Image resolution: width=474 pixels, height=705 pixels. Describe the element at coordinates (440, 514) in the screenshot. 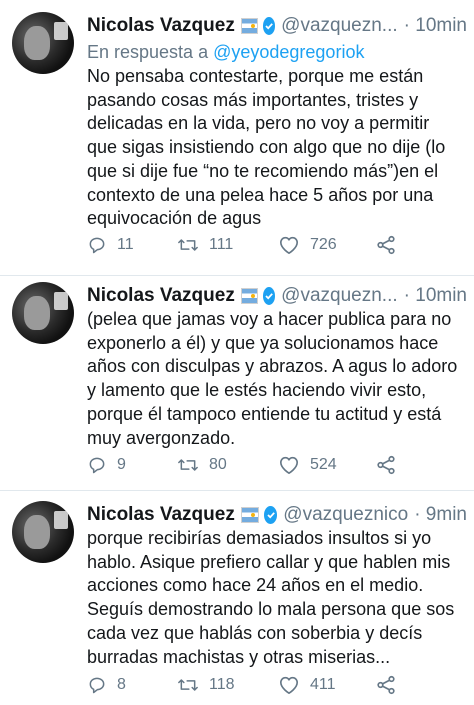

I see `tweet-time: · 9min` at that location.